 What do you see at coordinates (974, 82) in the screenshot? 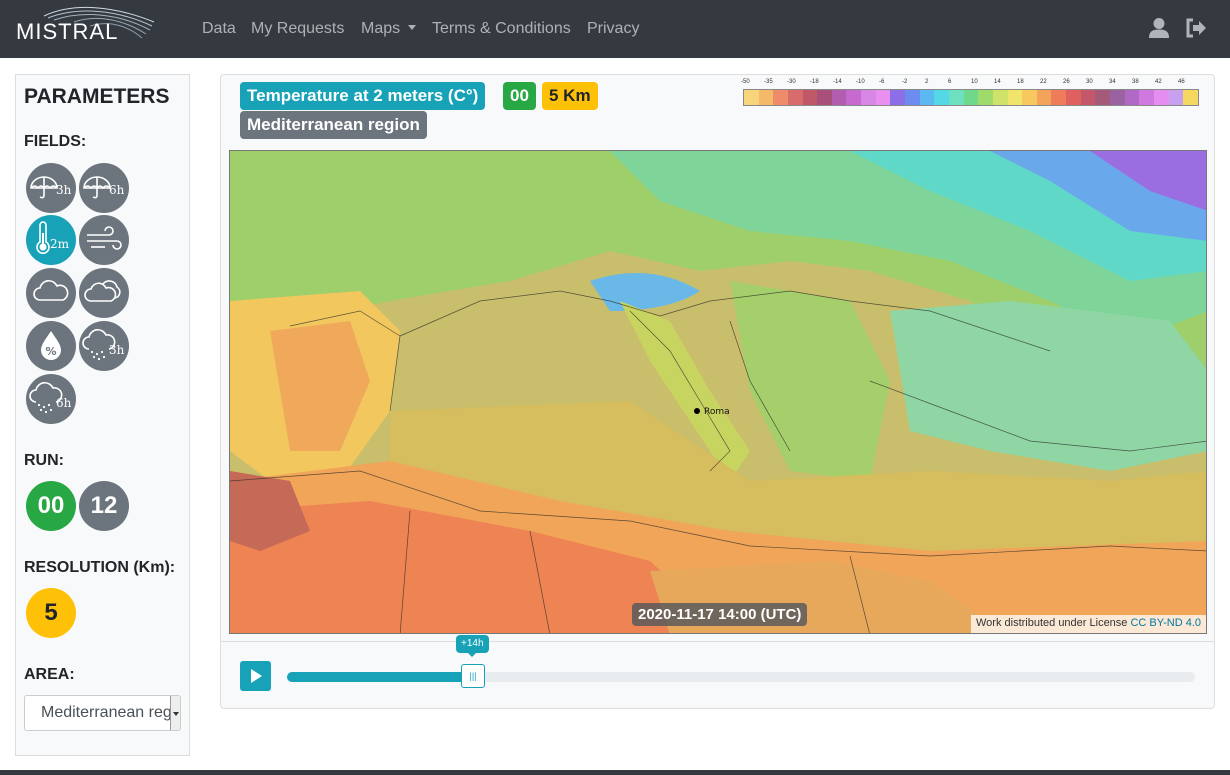
I see `legend-tick-label: 10` at bounding box center [974, 82].